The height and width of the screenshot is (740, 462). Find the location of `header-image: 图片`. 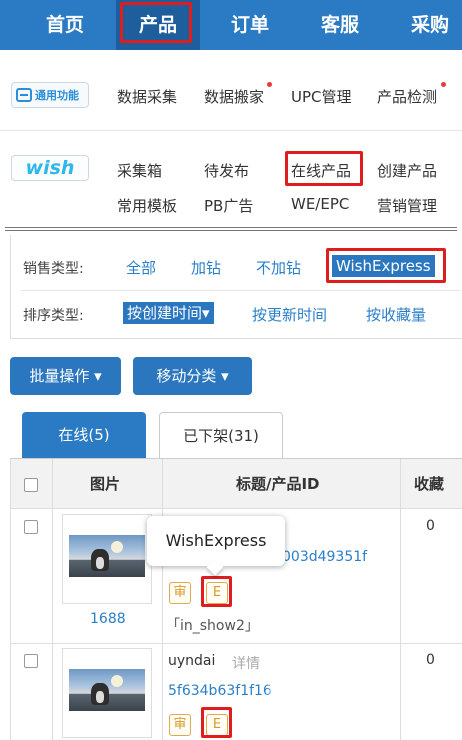

header-image: 图片 is located at coordinates (105, 484).